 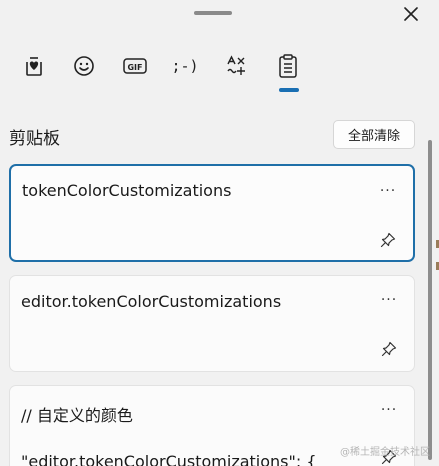 I want to click on clipboard-title: 剪贴板, so click(x=34, y=139).